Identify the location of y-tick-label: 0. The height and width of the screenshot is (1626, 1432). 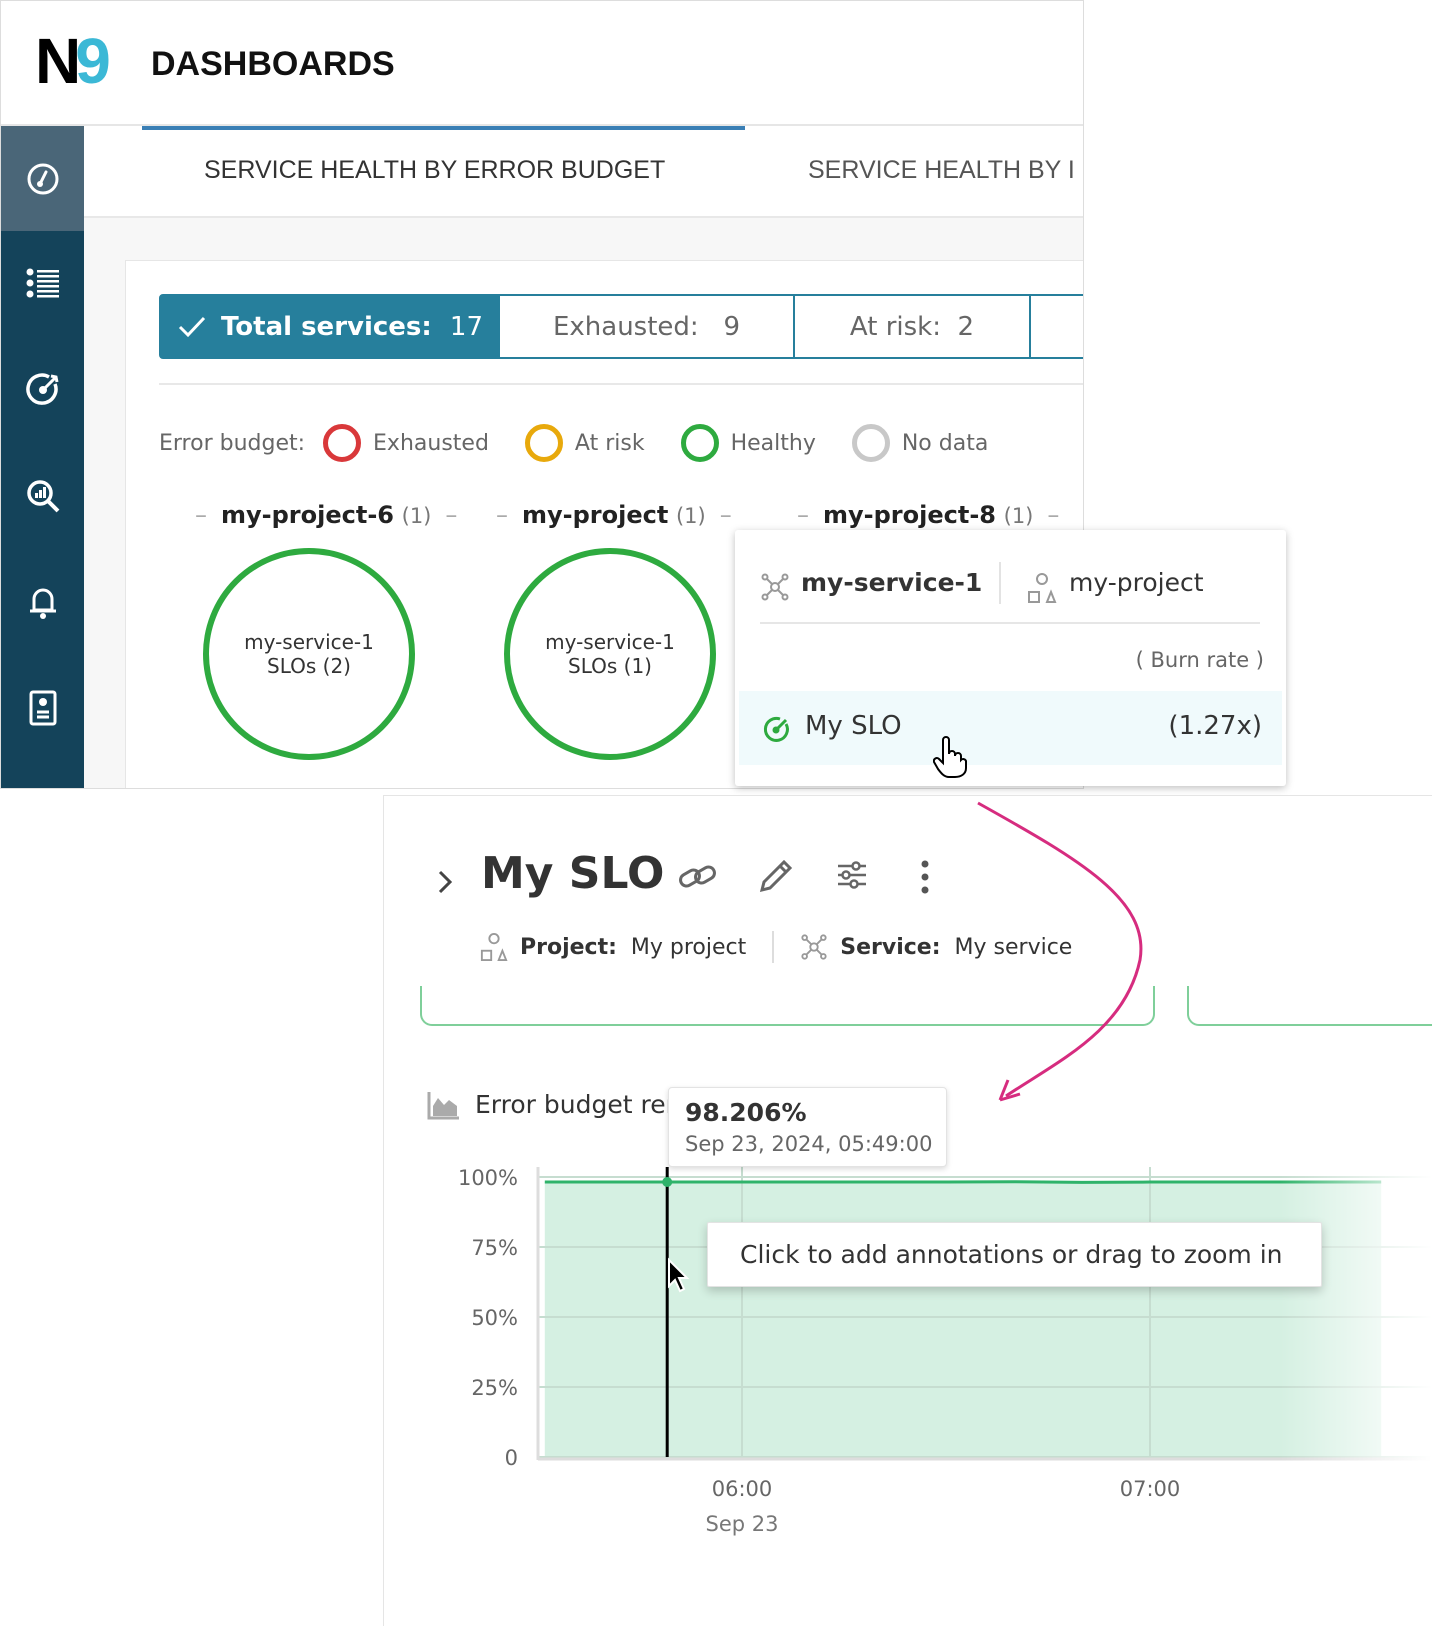
(511, 1458).